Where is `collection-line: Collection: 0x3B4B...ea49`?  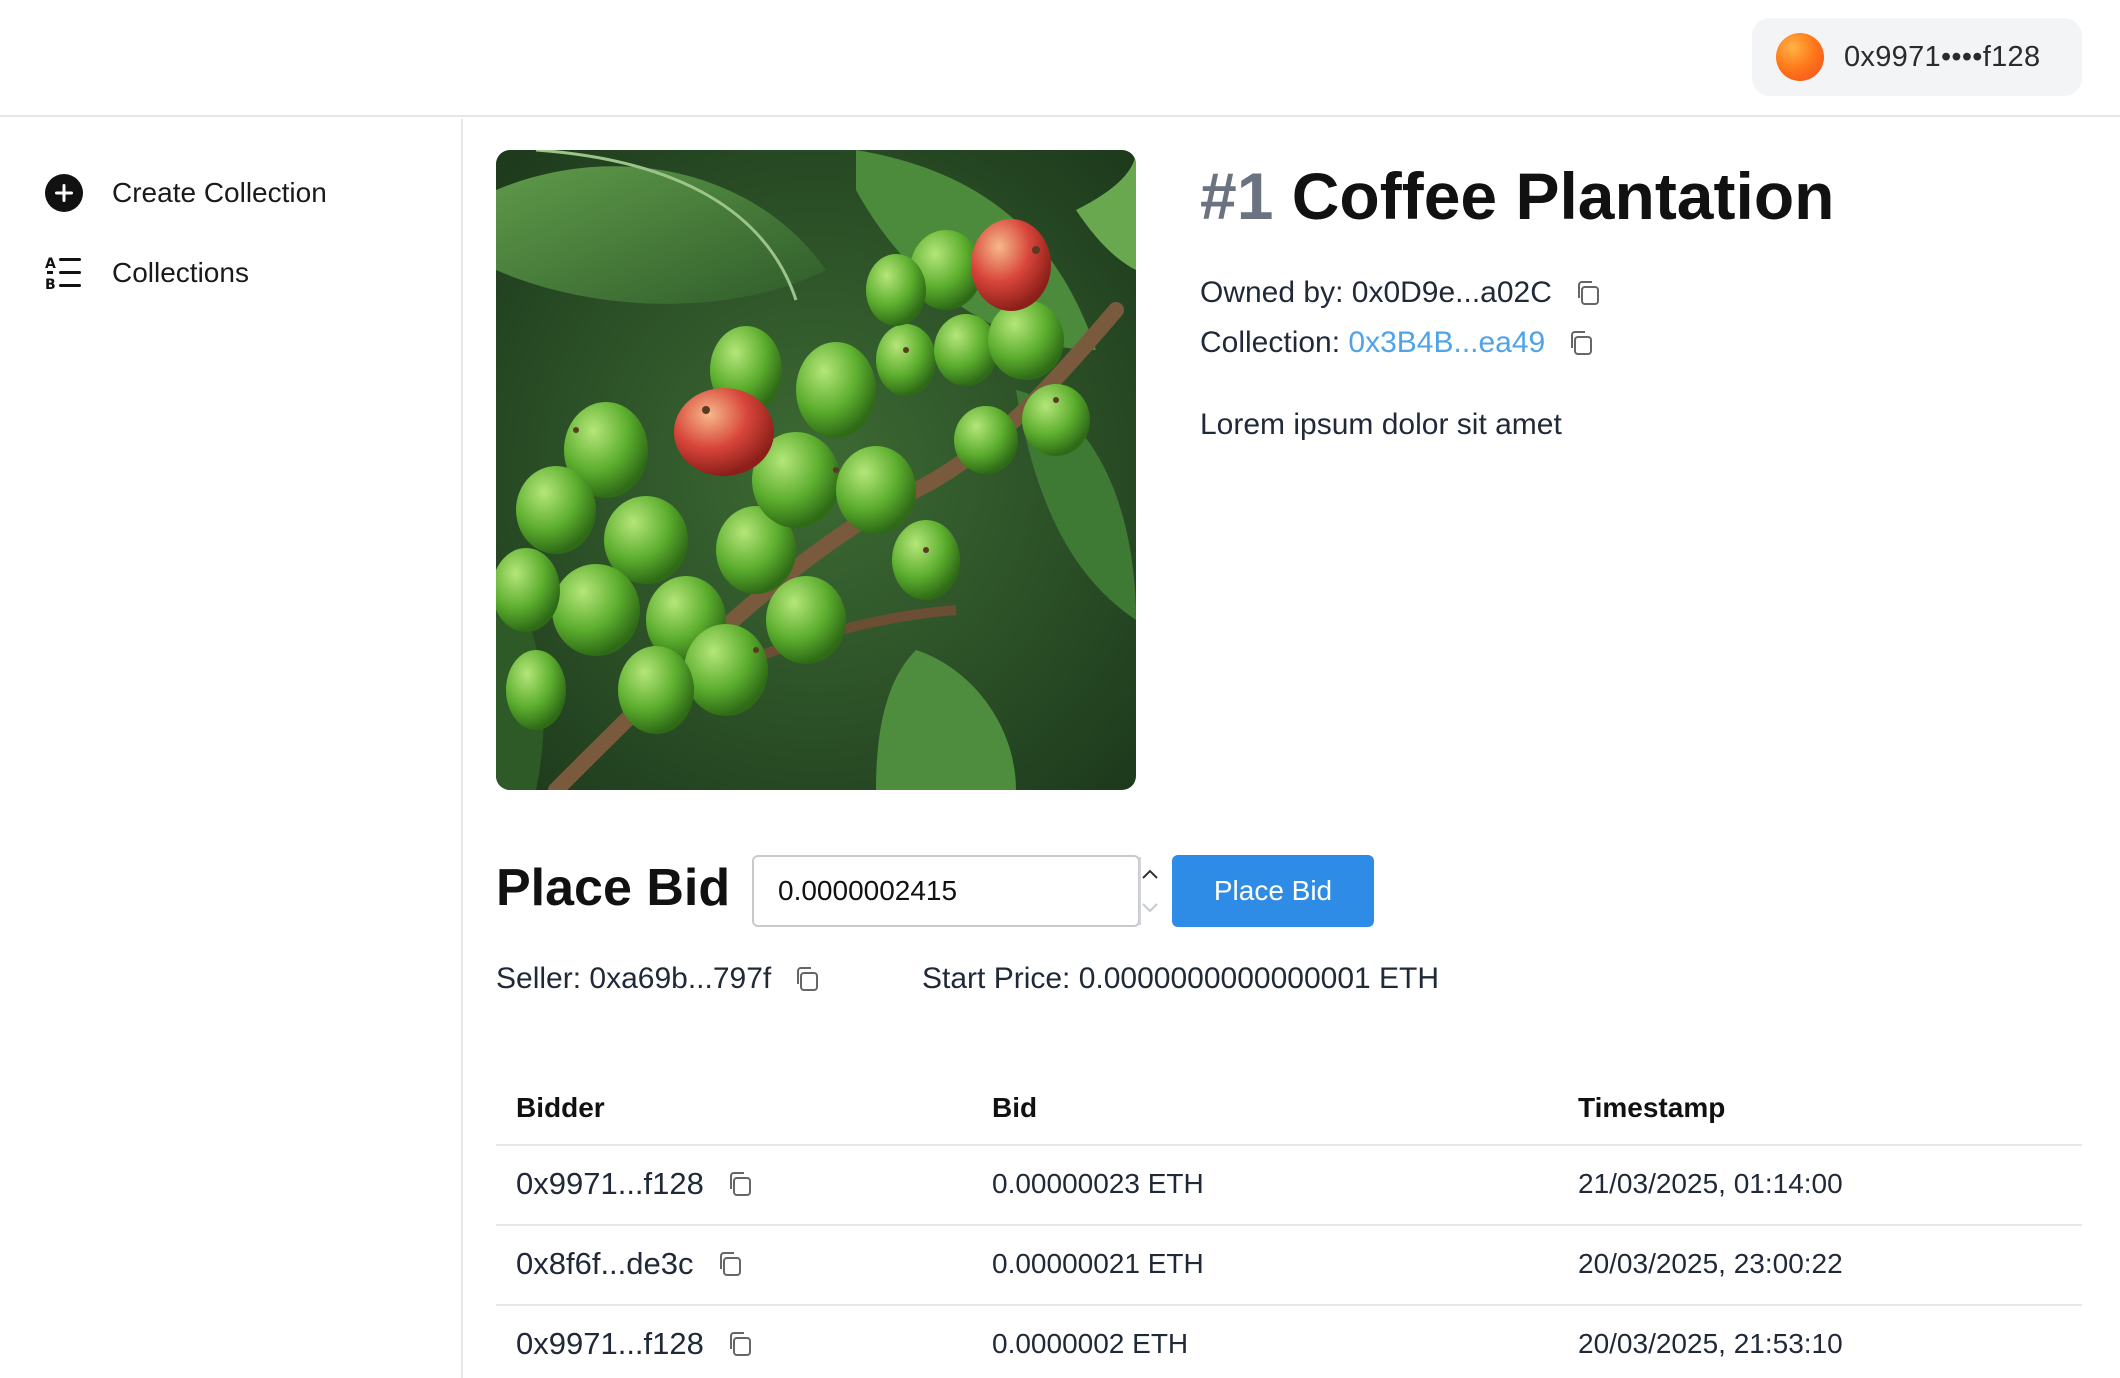 collection-line: Collection: 0x3B4B...ea49 is located at coordinates (1397, 343).